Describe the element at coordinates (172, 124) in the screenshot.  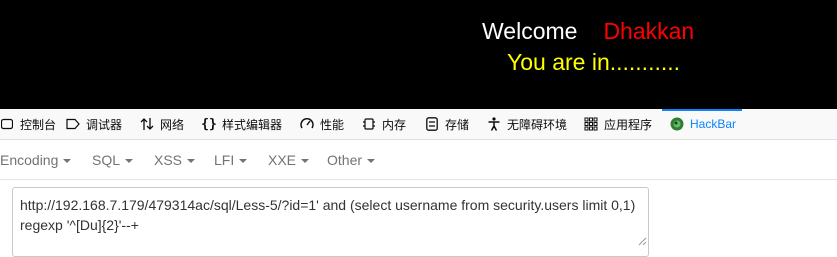
I see `tab-network-label: 网络` at that location.